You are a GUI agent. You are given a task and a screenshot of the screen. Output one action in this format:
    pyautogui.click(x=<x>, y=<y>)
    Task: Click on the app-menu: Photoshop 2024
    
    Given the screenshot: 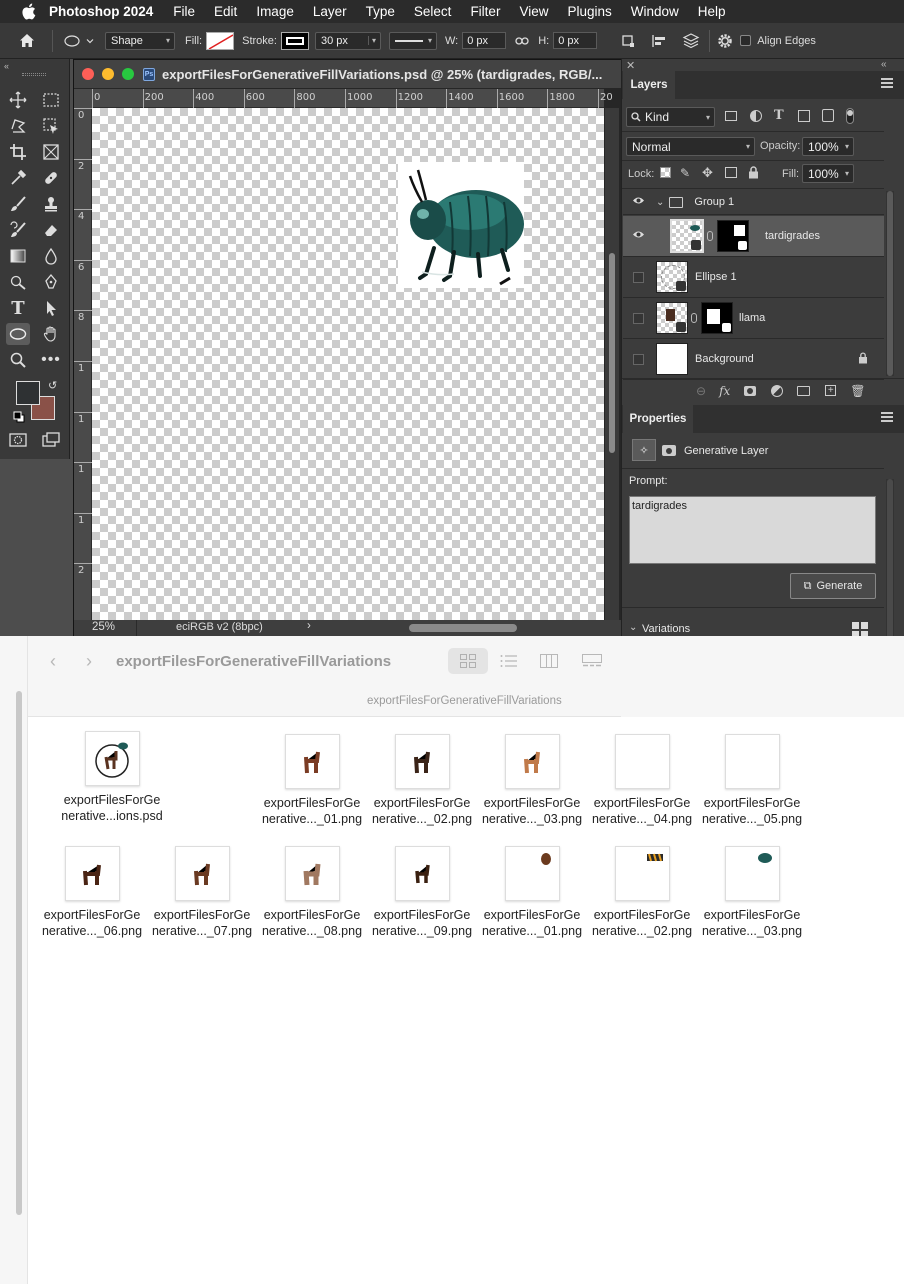 What is the action you would take?
    pyautogui.click(x=101, y=11)
    